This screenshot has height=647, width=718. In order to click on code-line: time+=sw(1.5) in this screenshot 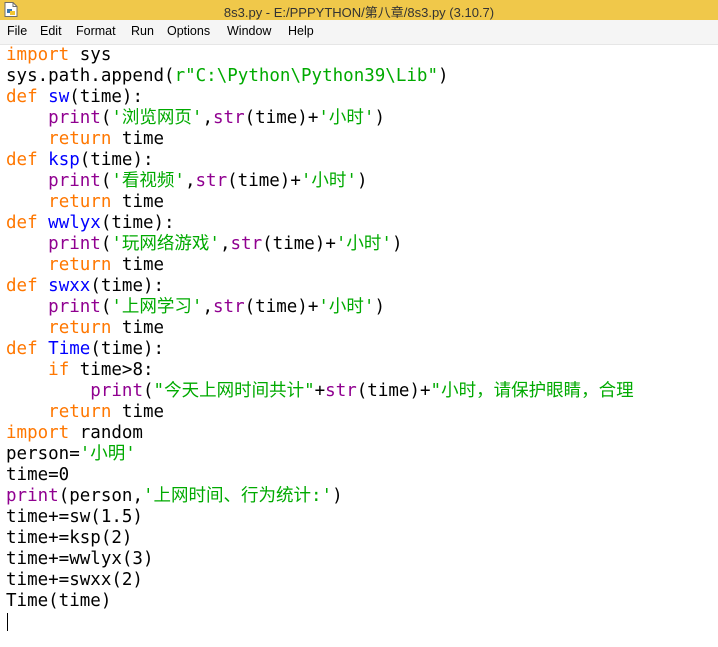, I will do `click(74, 517)`.